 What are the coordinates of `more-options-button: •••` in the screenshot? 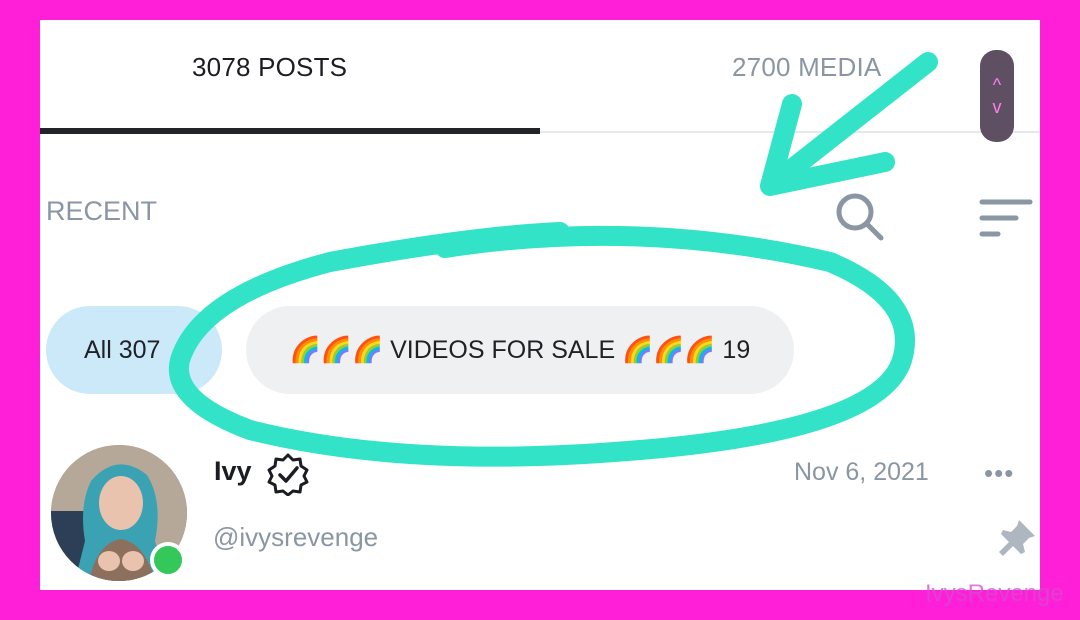 It's located at (999, 473).